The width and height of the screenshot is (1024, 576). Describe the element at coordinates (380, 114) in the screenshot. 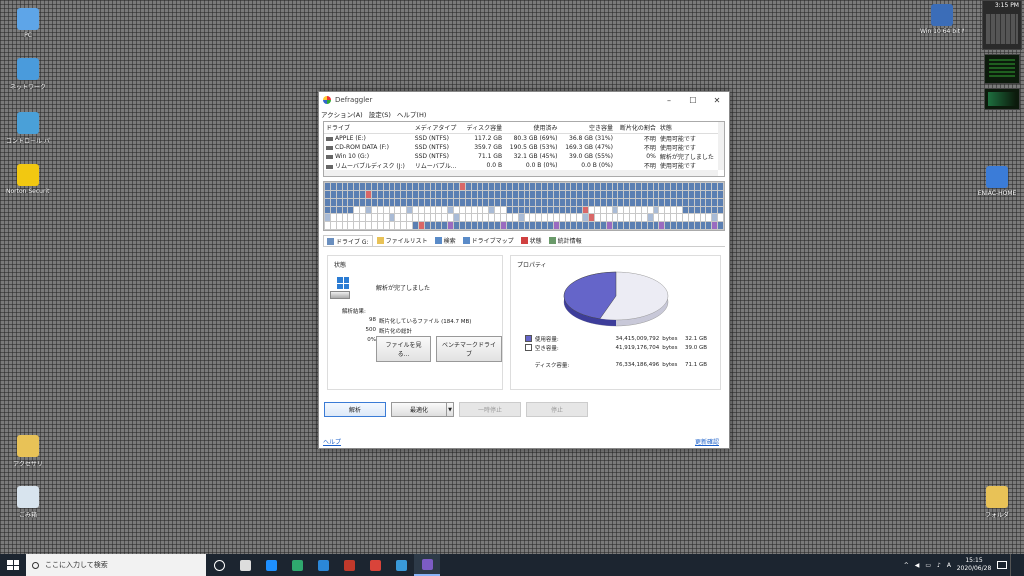

I see `menu-settings: 設定(S)` at that location.